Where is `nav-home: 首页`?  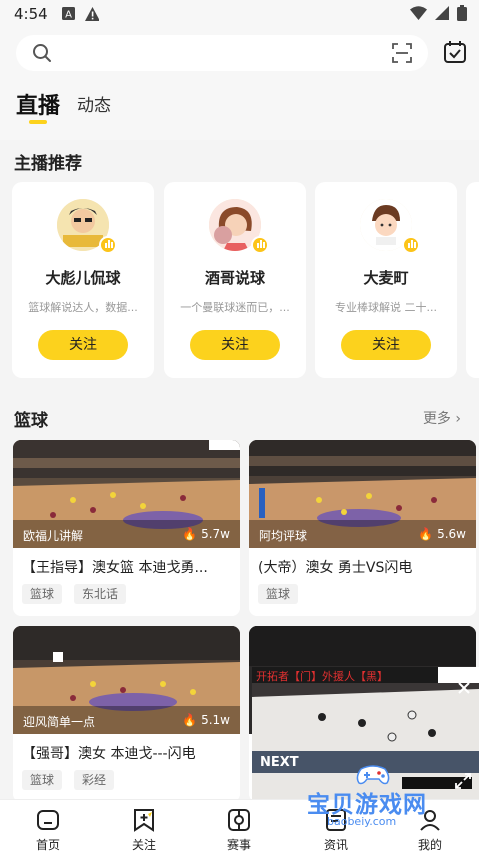
nav-home: 首页 is located at coordinates (48, 826).